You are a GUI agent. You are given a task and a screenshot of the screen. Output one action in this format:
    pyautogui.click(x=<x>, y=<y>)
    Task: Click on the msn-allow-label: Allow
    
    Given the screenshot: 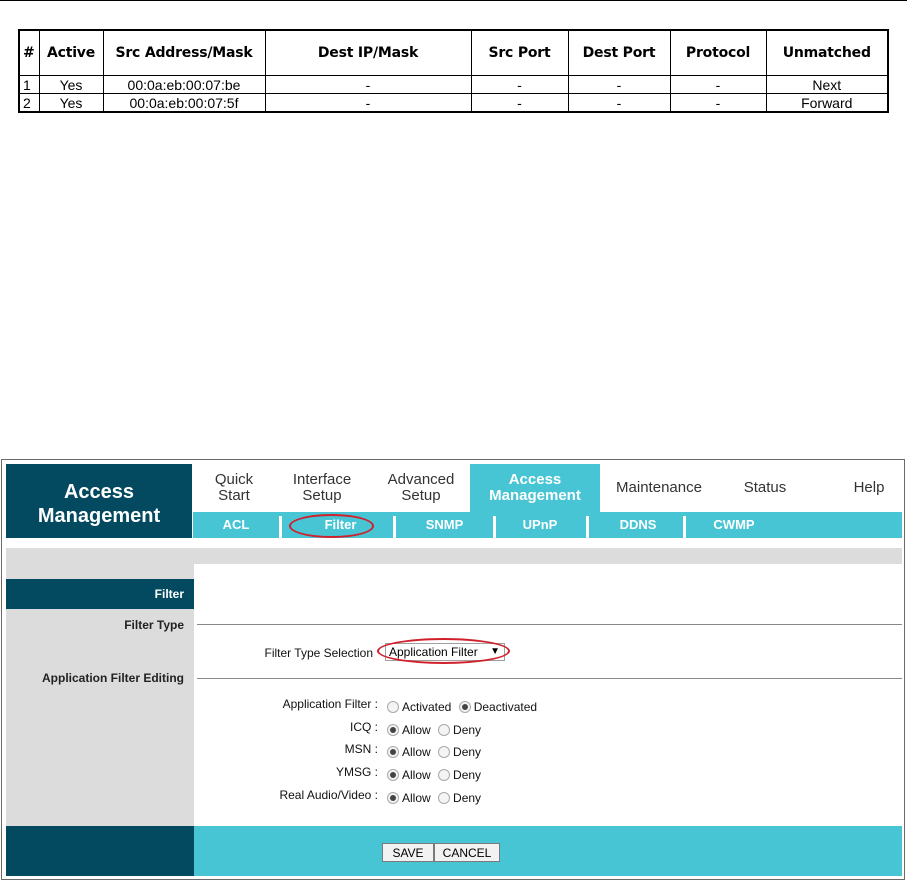 What is the action you would take?
    pyautogui.click(x=416, y=751)
    